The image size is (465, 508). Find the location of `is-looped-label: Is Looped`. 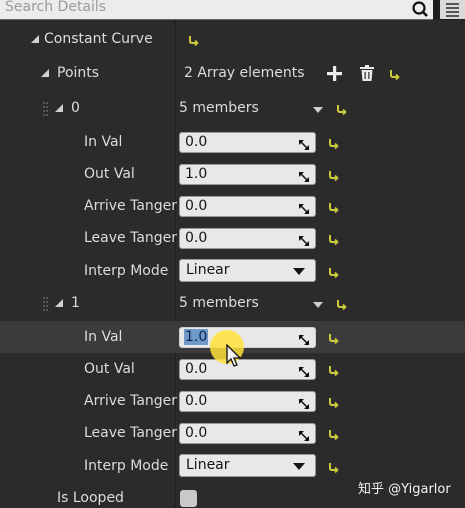

is-looped-label: Is Looped is located at coordinates (90, 498).